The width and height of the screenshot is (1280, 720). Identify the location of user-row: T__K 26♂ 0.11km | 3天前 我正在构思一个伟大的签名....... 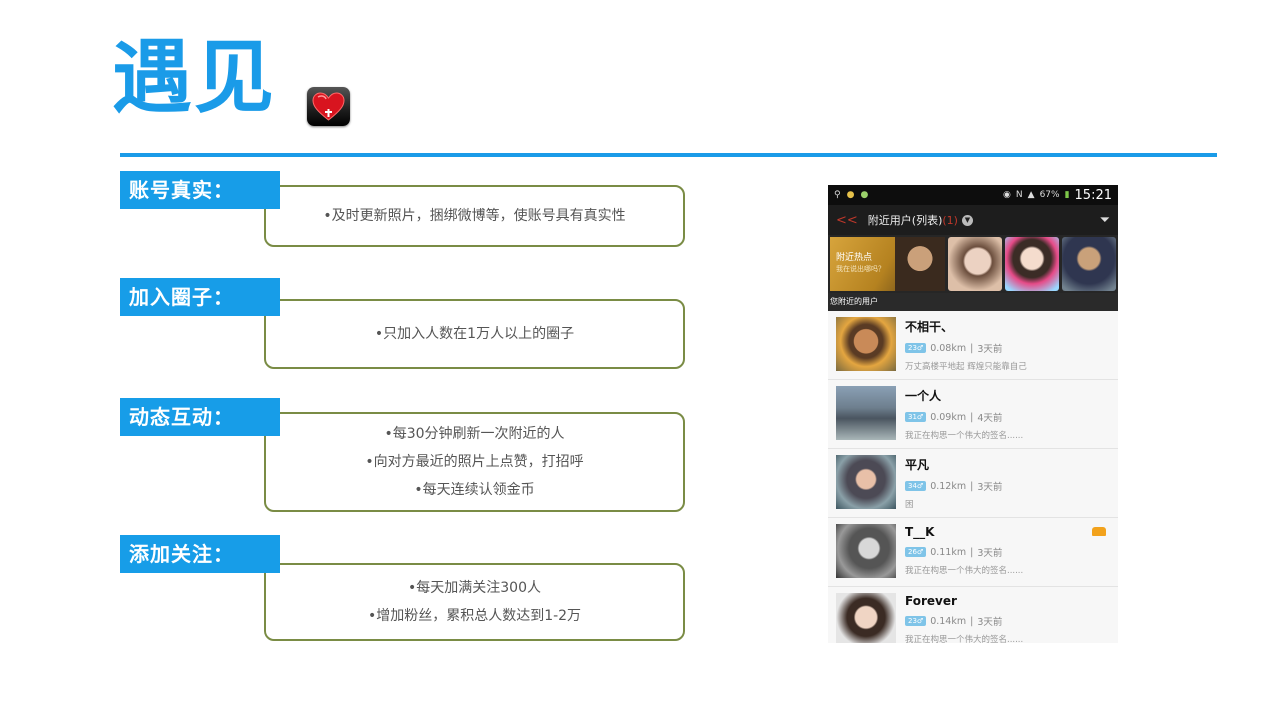
(973, 552).